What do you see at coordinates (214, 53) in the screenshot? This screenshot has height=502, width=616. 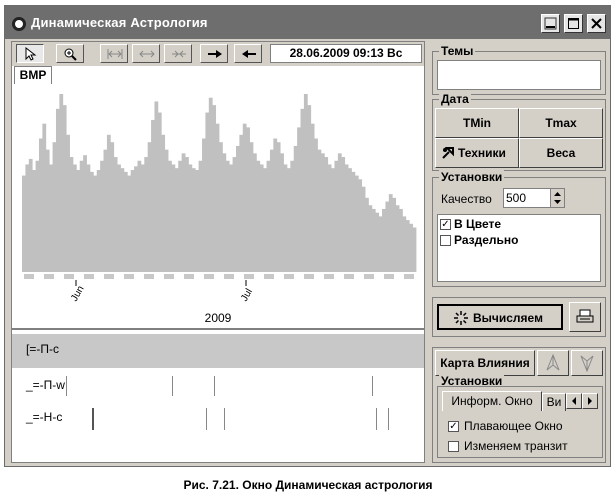 I see `step-forward-button` at bounding box center [214, 53].